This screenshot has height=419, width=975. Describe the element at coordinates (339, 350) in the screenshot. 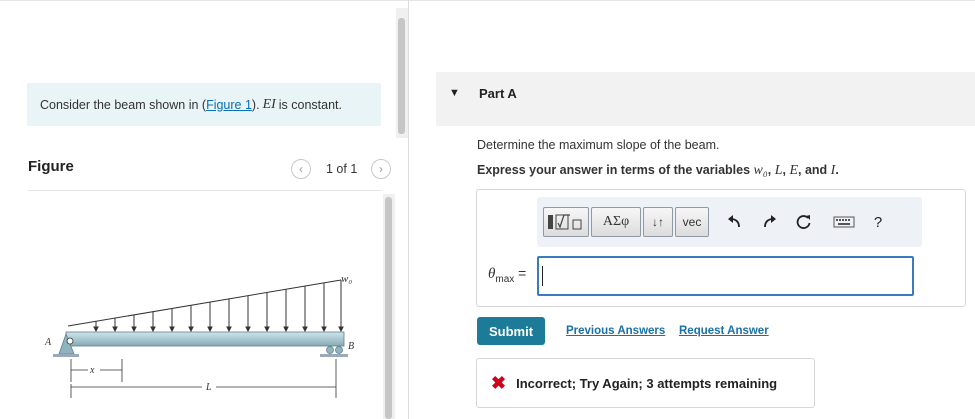

I see `roller-right-icon` at that location.